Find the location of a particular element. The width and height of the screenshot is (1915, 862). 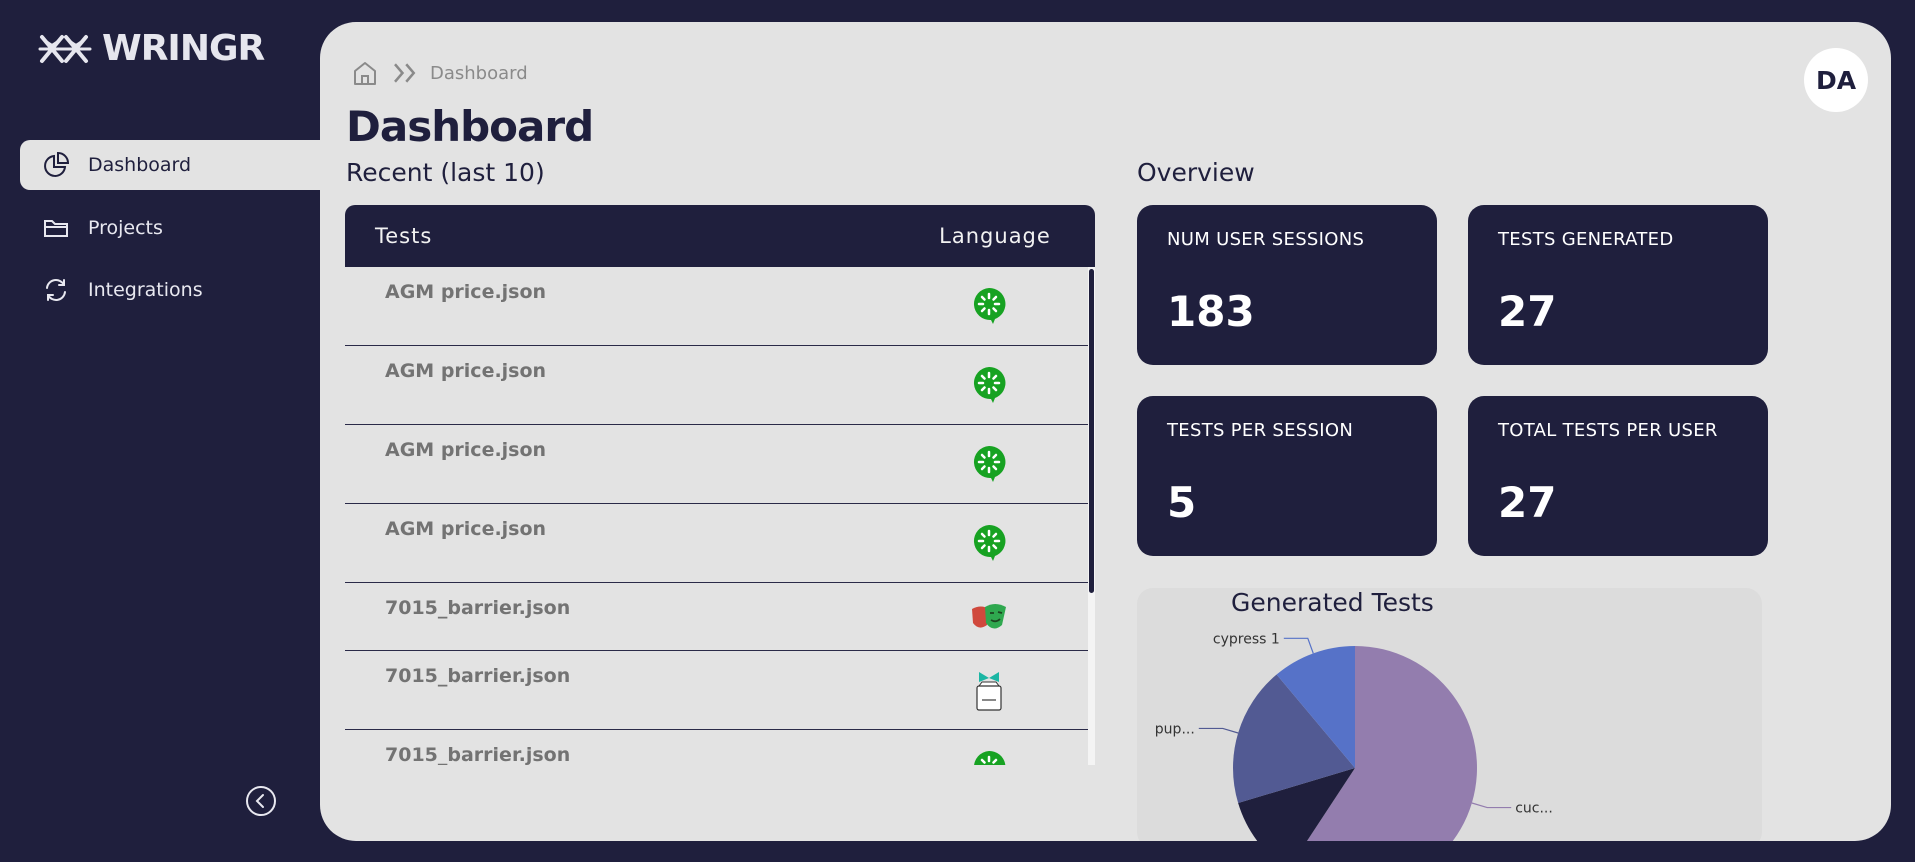

sidebar-item-label: Projects is located at coordinates (125, 228).